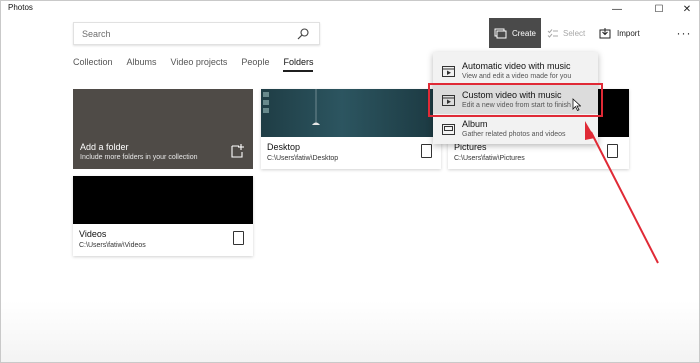 The width and height of the screenshot is (700, 363). I want to click on desktop-thumbnail, so click(351, 113).